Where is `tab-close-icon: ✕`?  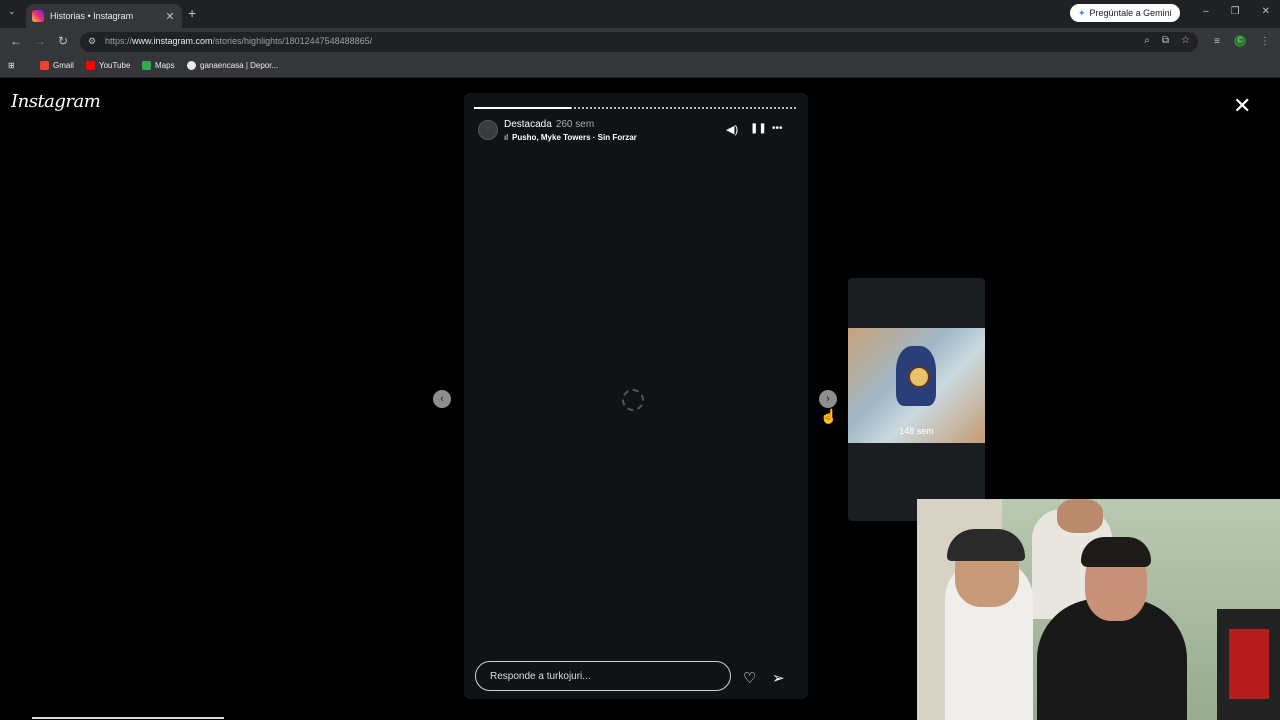 tab-close-icon: ✕ is located at coordinates (170, 16).